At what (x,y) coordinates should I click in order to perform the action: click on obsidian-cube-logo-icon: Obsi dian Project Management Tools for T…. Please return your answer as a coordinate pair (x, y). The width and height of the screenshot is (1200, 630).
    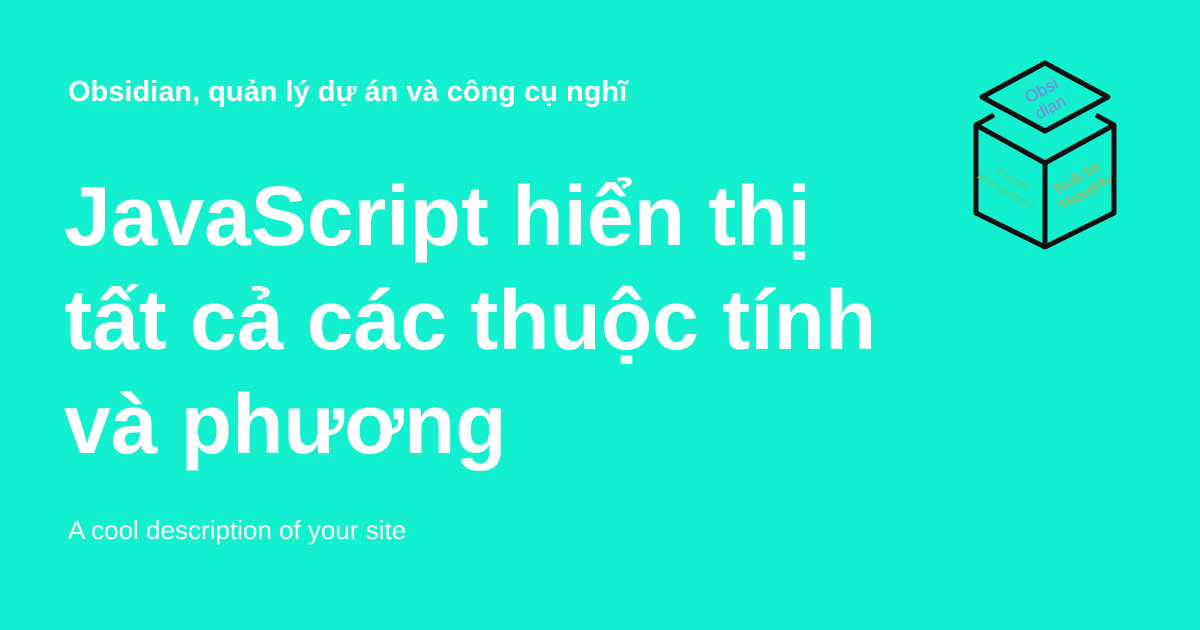
    Looking at the image, I should click on (1045, 155).